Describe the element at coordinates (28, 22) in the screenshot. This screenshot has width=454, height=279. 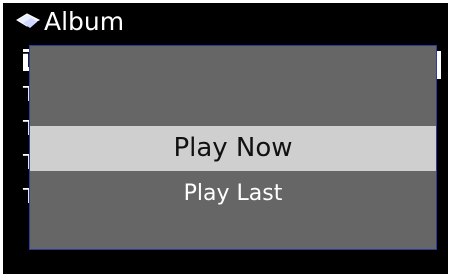
I see `music-note-icon` at that location.